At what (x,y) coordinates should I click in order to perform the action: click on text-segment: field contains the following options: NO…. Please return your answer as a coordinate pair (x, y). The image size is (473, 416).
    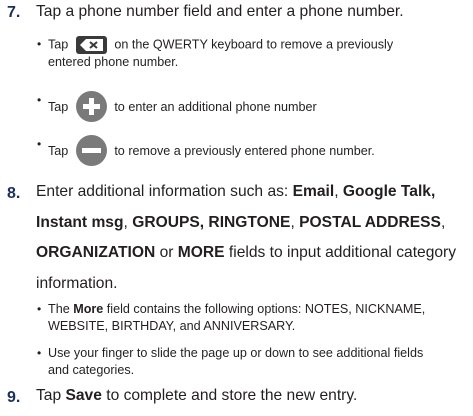
    Looking at the image, I should click on (264, 309).